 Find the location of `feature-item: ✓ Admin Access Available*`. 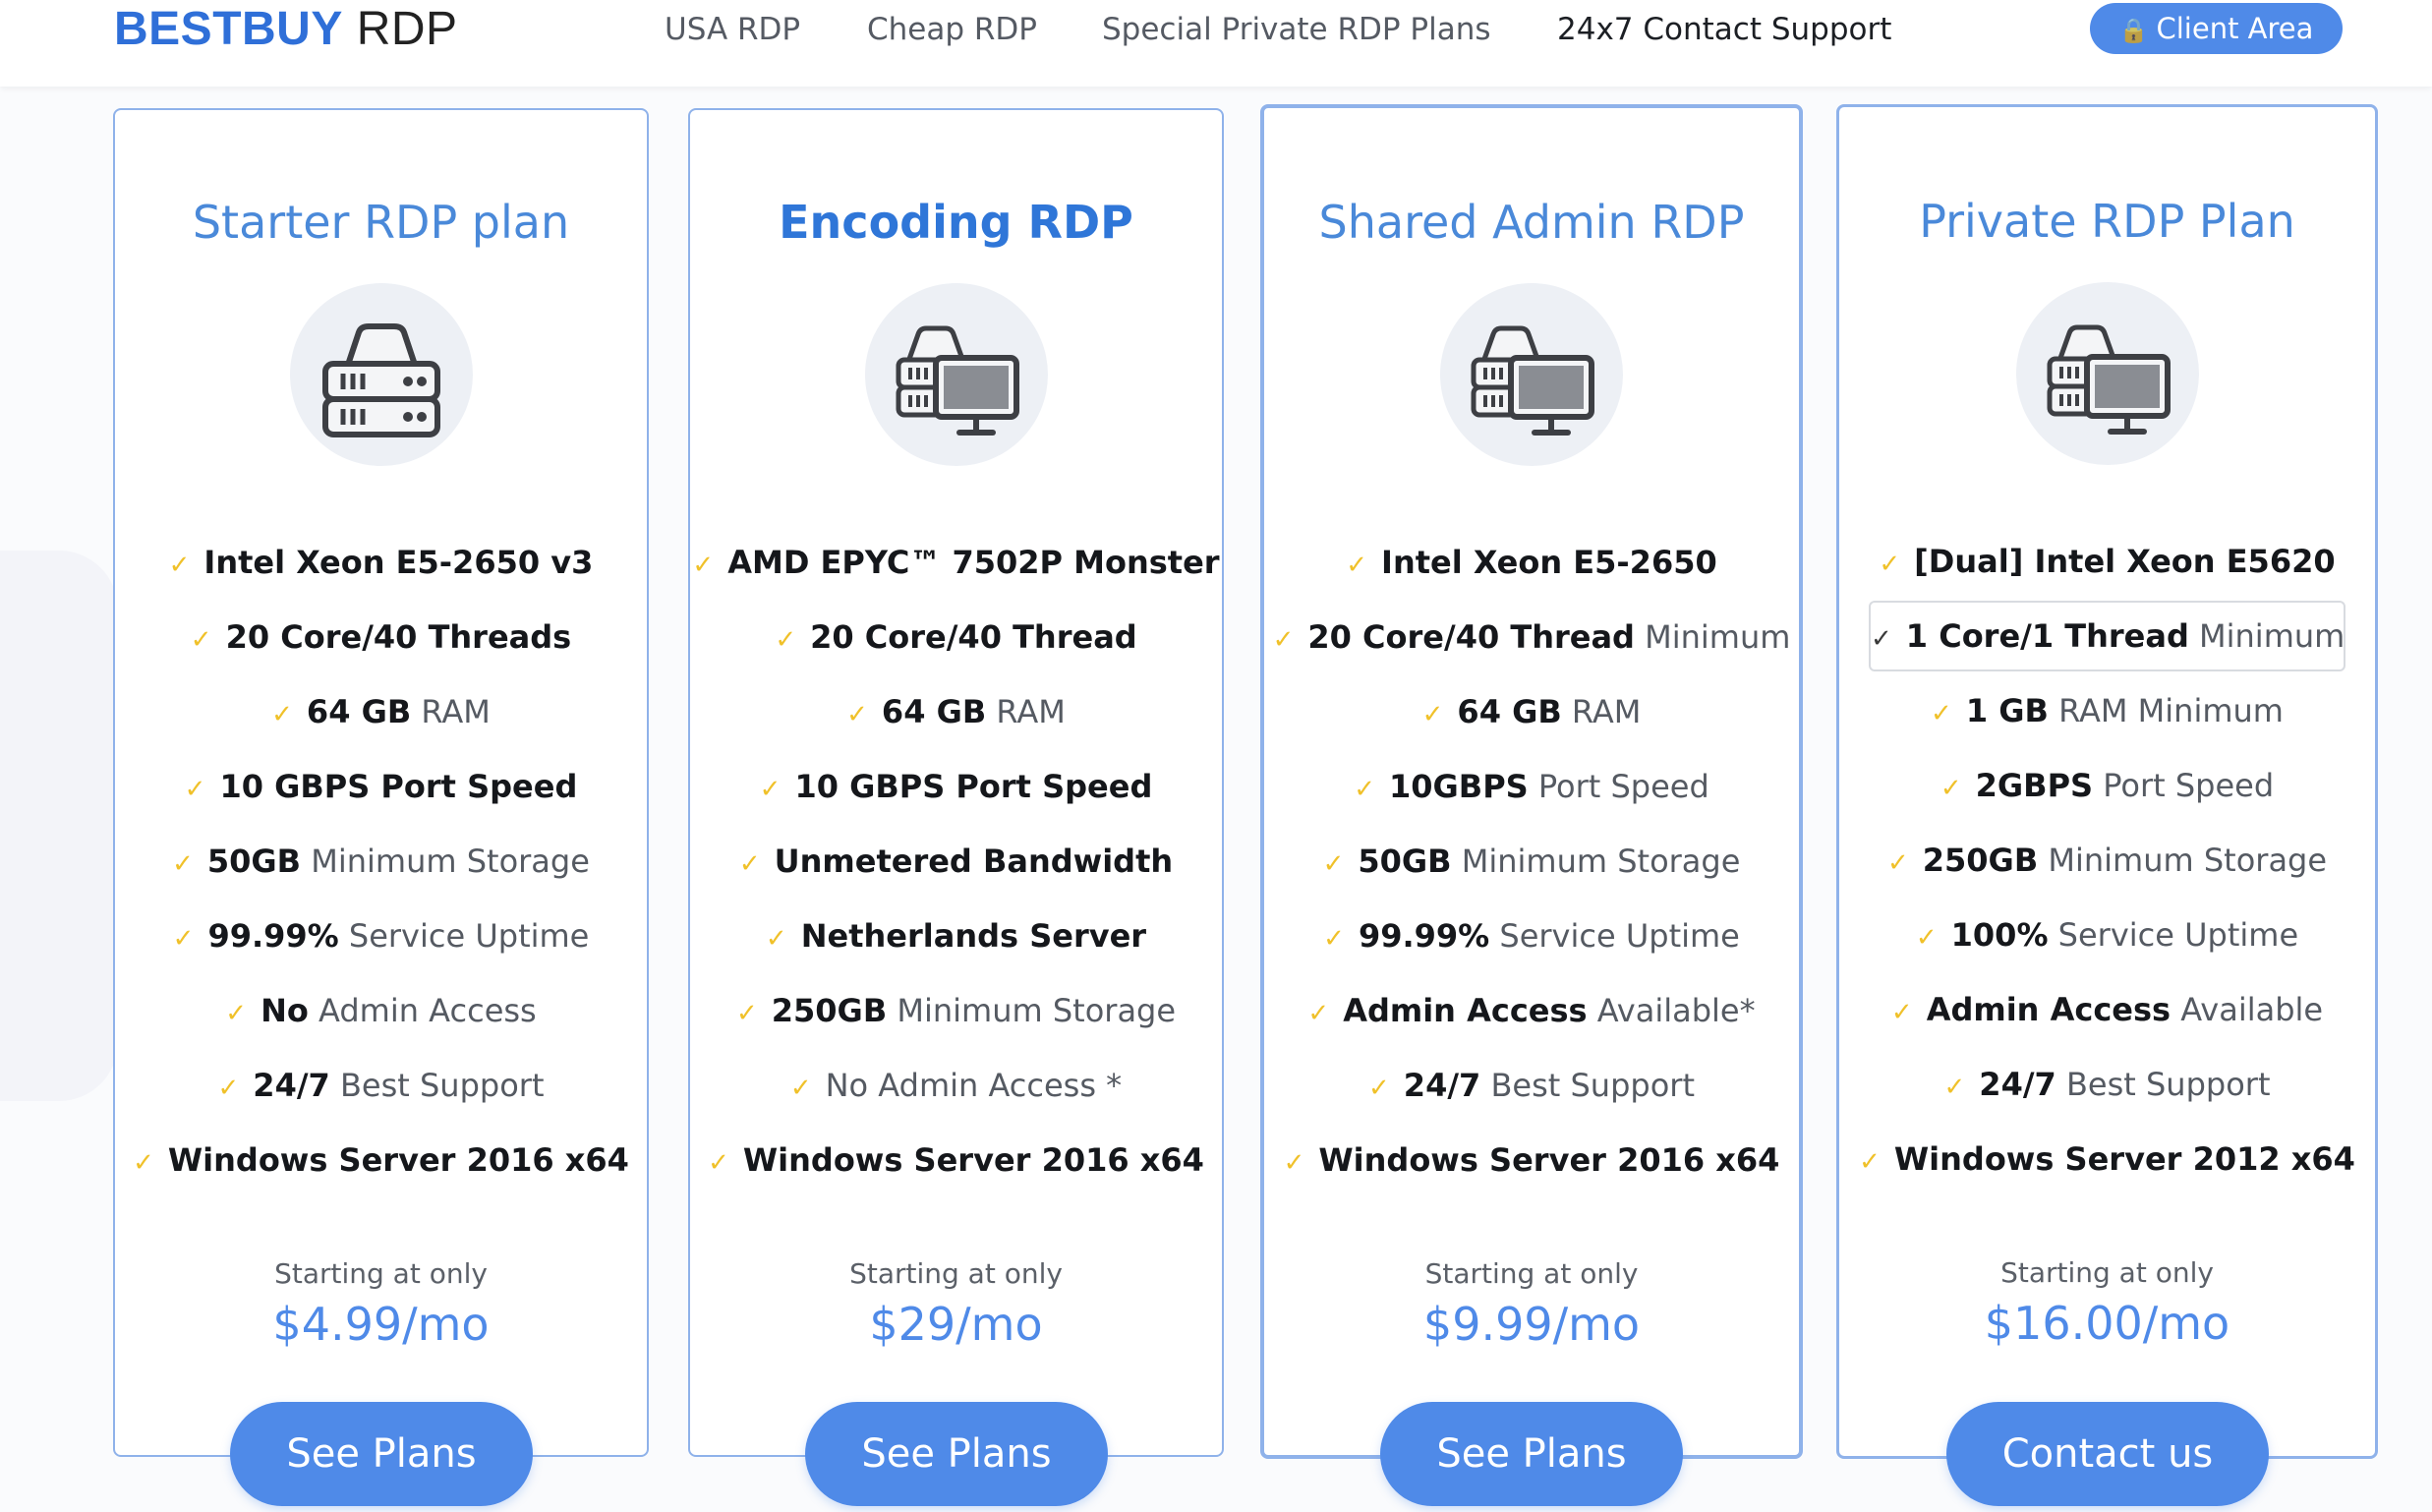

feature-item: ✓ Admin Access Available* is located at coordinates (1532, 1010).